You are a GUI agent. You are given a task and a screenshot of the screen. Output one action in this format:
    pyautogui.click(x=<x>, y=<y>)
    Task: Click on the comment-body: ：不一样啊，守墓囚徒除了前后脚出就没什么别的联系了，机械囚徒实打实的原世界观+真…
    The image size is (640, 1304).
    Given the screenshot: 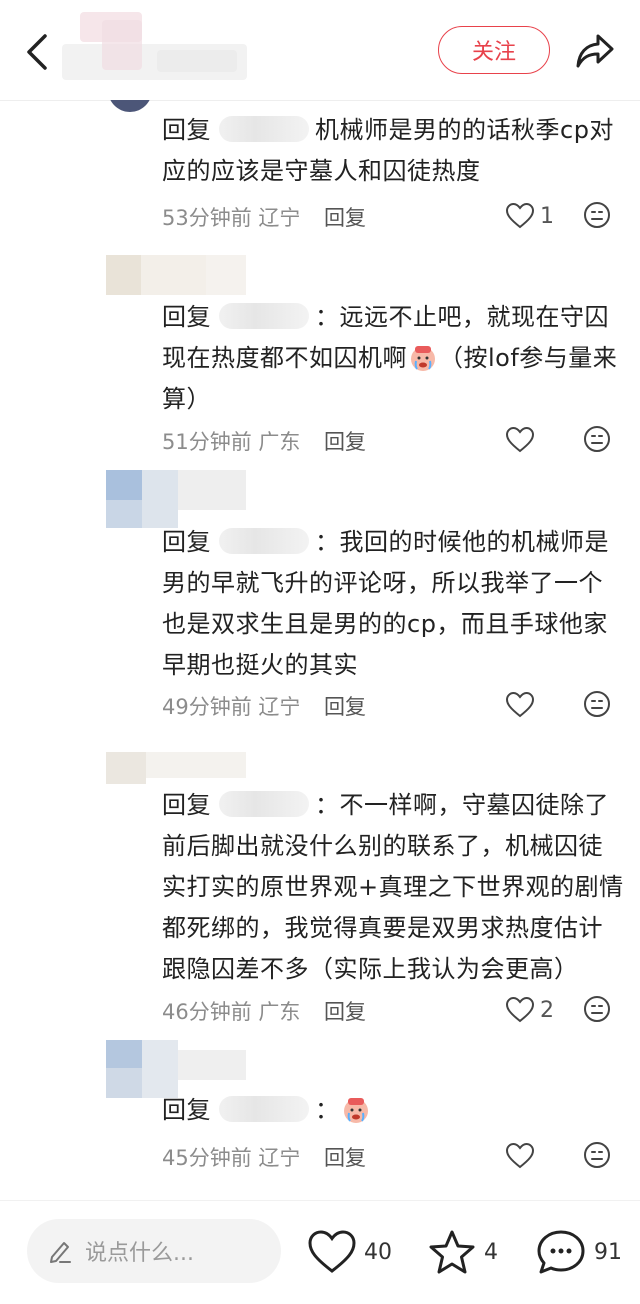 What is the action you would take?
    pyautogui.click(x=393, y=887)
    